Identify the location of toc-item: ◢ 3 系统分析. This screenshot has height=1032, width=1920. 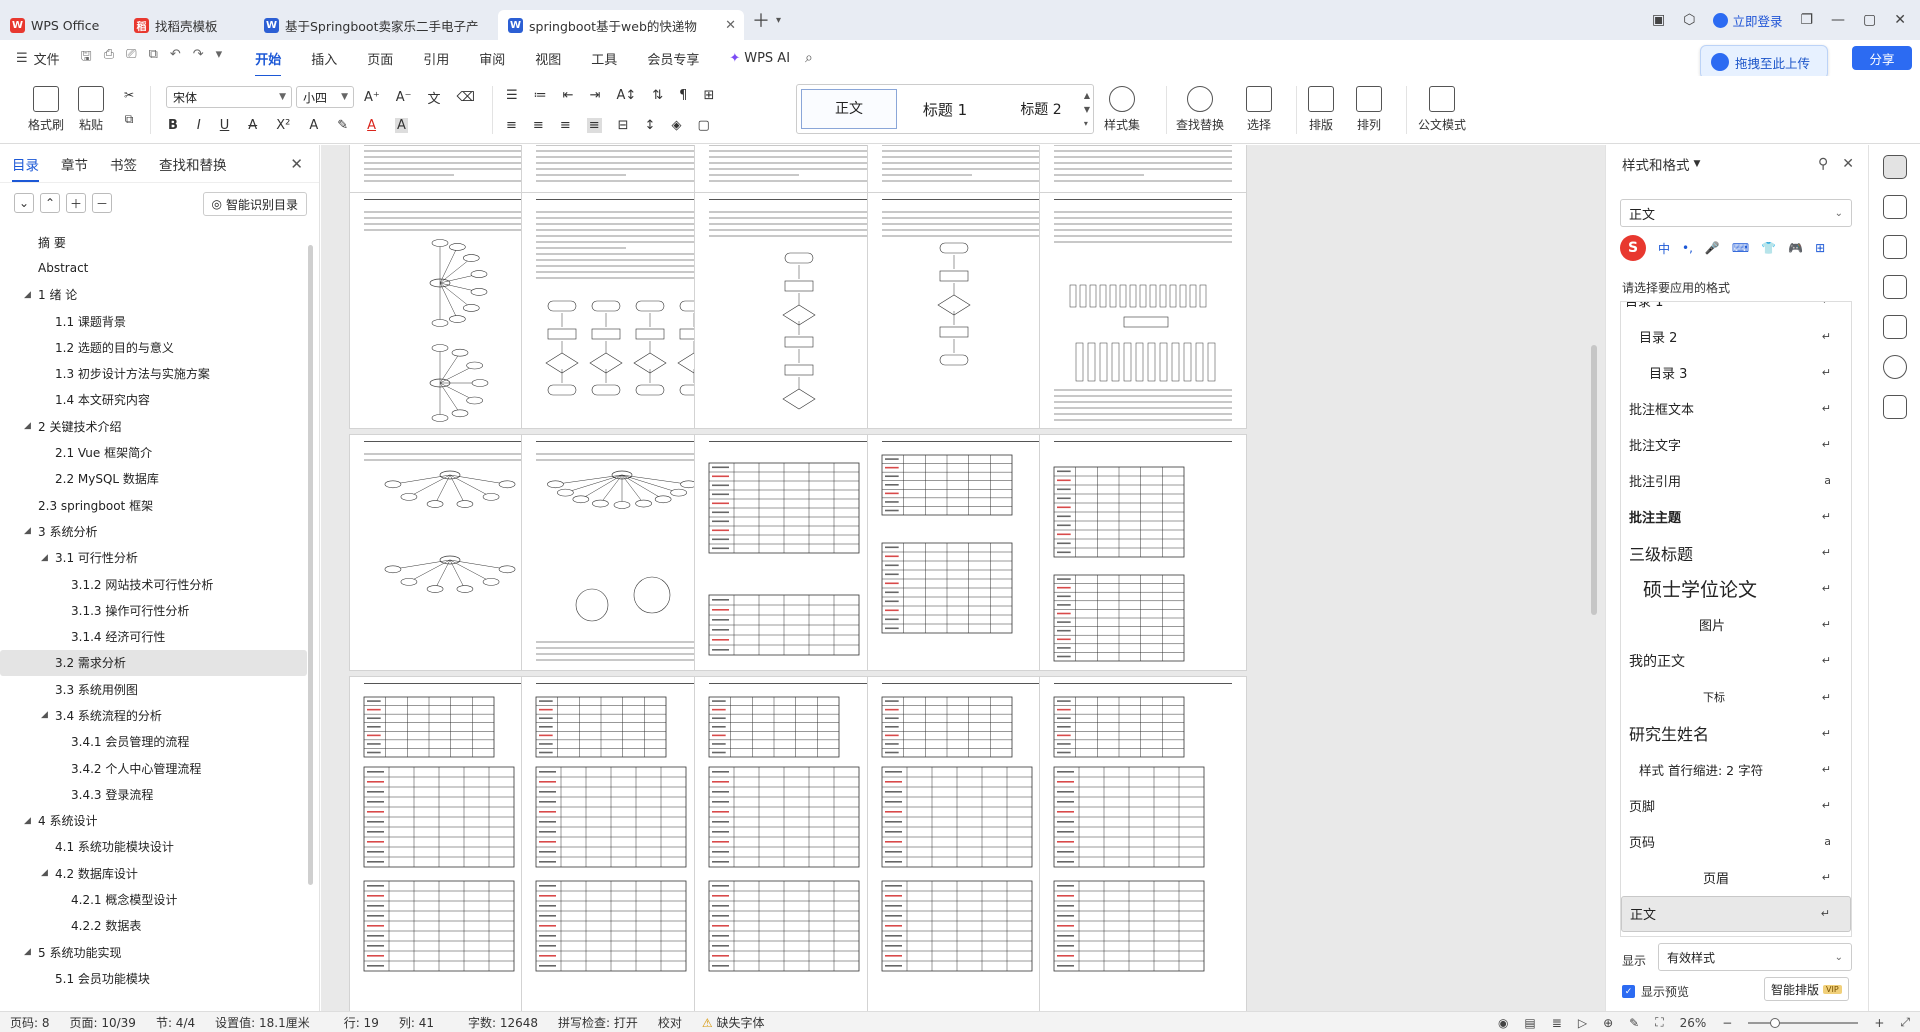
(159, 531).